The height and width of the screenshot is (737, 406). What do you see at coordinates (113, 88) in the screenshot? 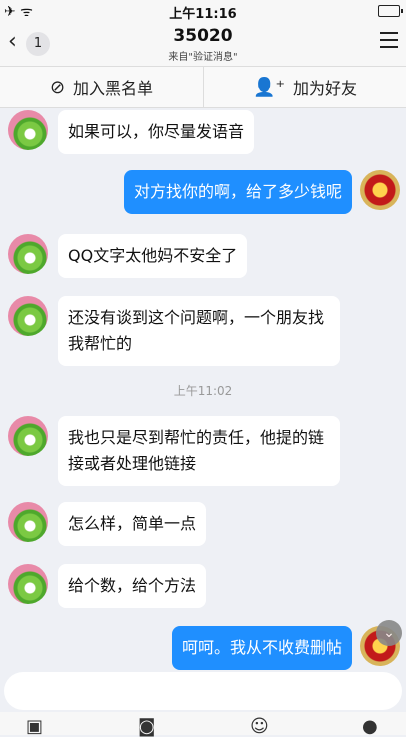
I see `block-label: 加入黑名单` at bounding box center [113, 88].